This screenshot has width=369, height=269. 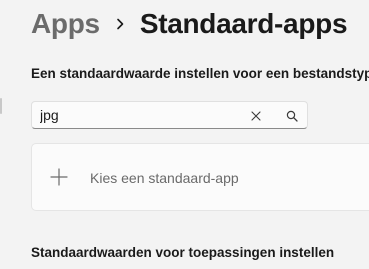 What do you see at coordinates (65, 24) in the screenshot?
I see `breadcrumb-apps-link: Apps` at bounding box center [65, 24].